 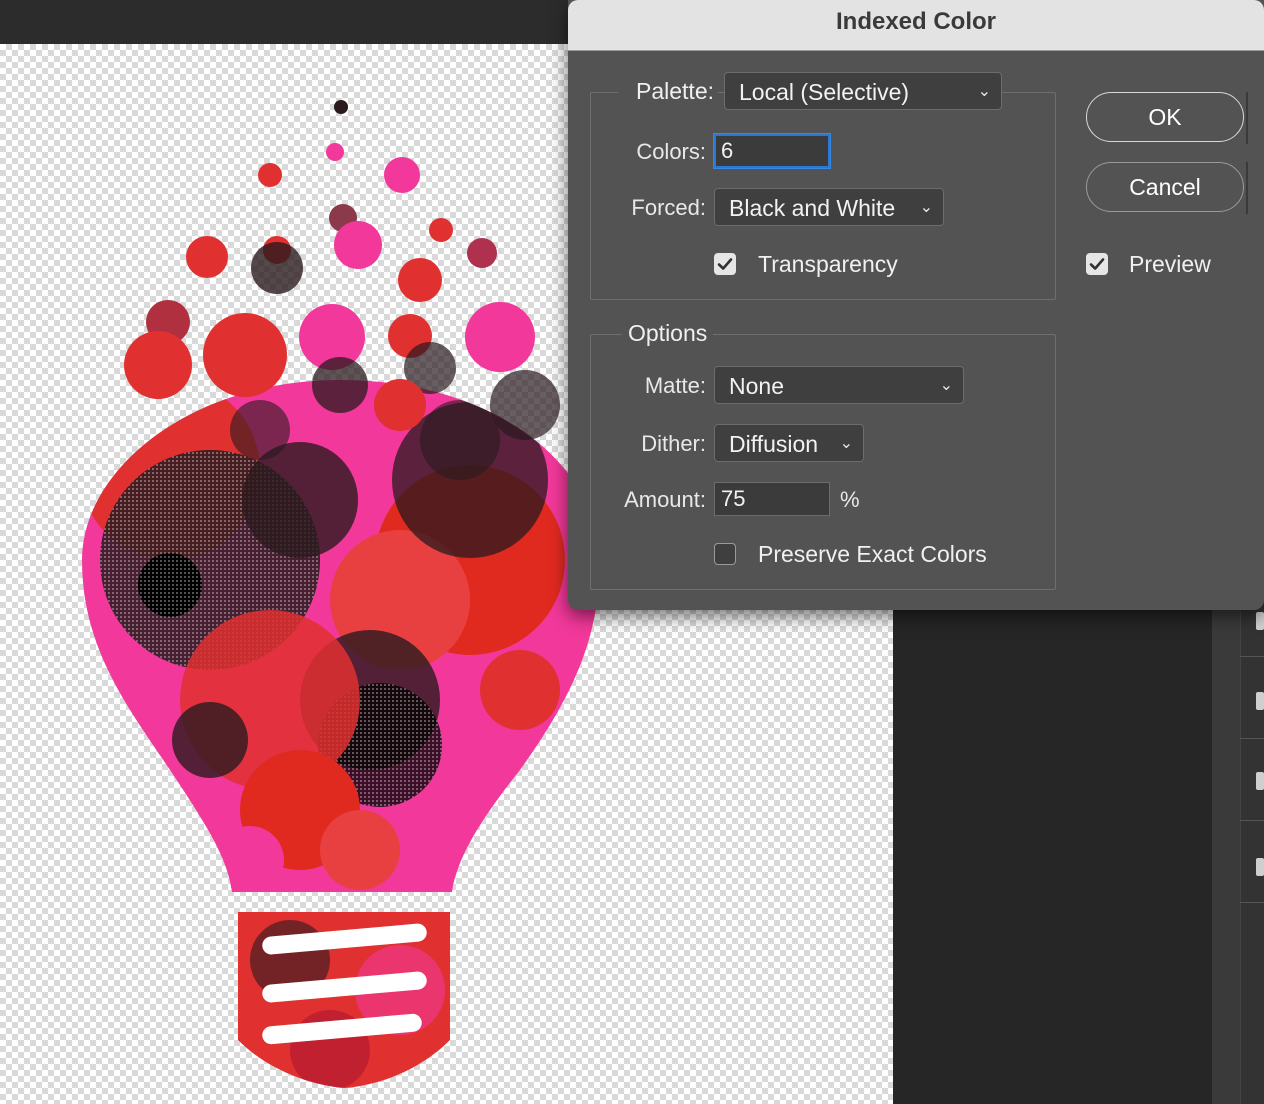 I want to click on dialog-title-bar: Indexed Color, so click(x=916, y=25).